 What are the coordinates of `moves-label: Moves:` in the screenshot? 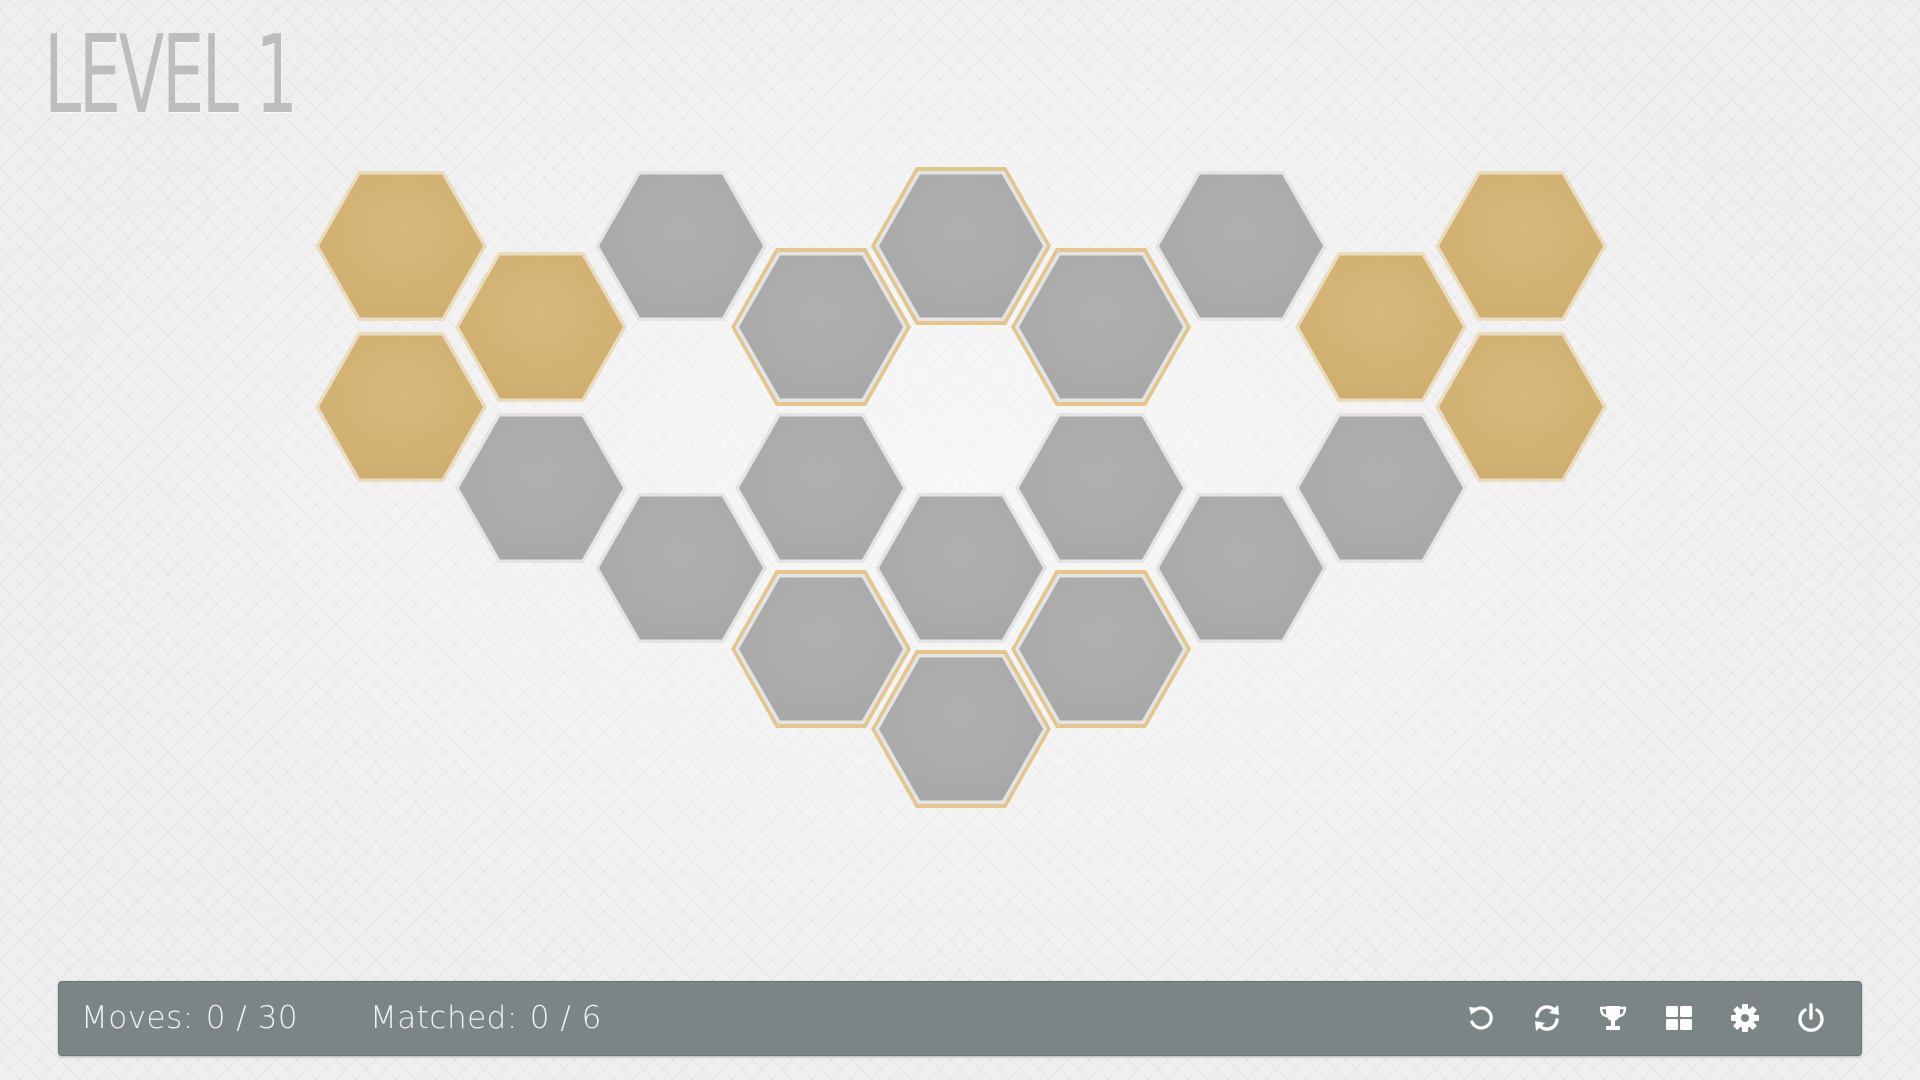 It's located at (137, 1018).